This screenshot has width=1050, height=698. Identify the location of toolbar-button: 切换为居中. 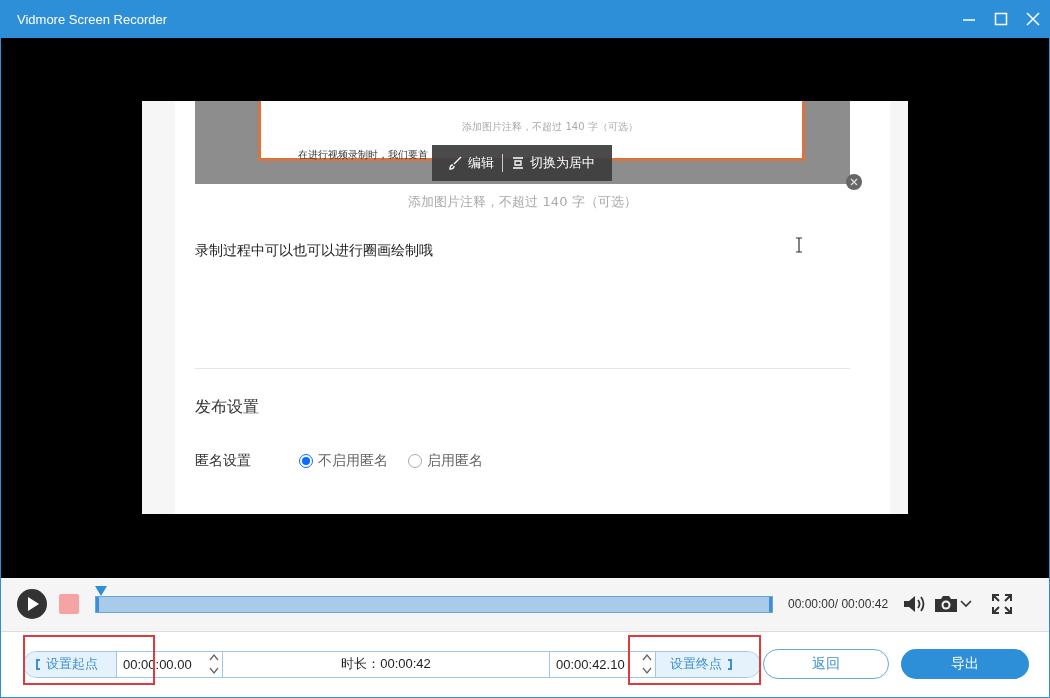
(553, 163).